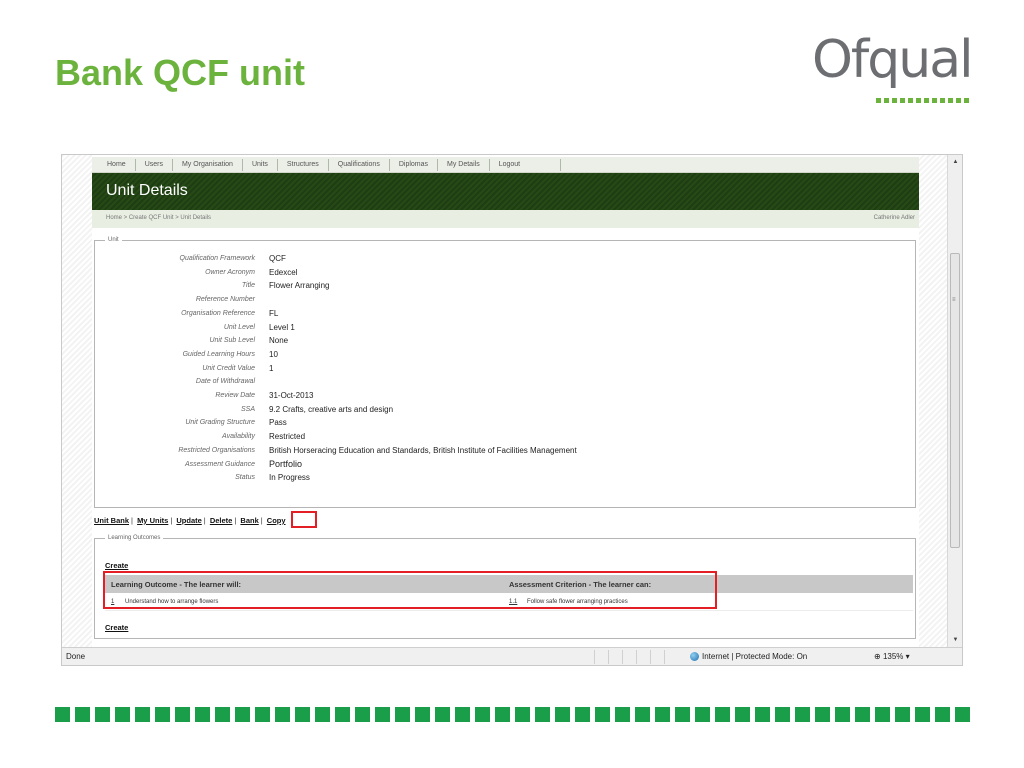 This screenshot has height=768, width=1024. What do you see at coordinates (405, 369) in the screenshot?
I see `field-row: Unit Credit Value 1` at bounding box center [405, 369].